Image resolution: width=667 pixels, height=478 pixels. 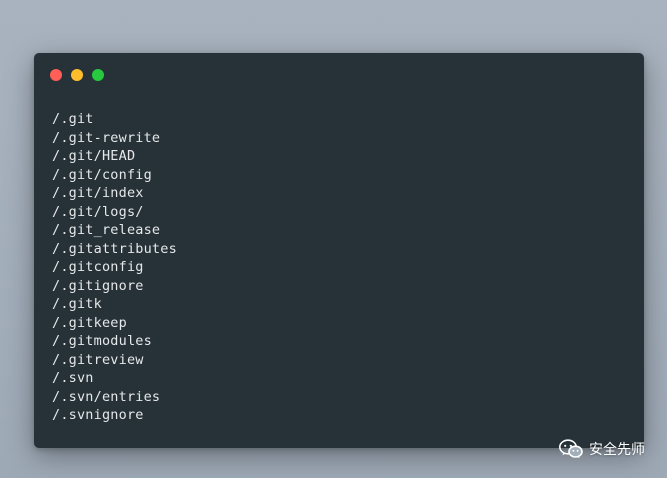 I want to click on code-line: /.gitk, so click(x=77, y=304).